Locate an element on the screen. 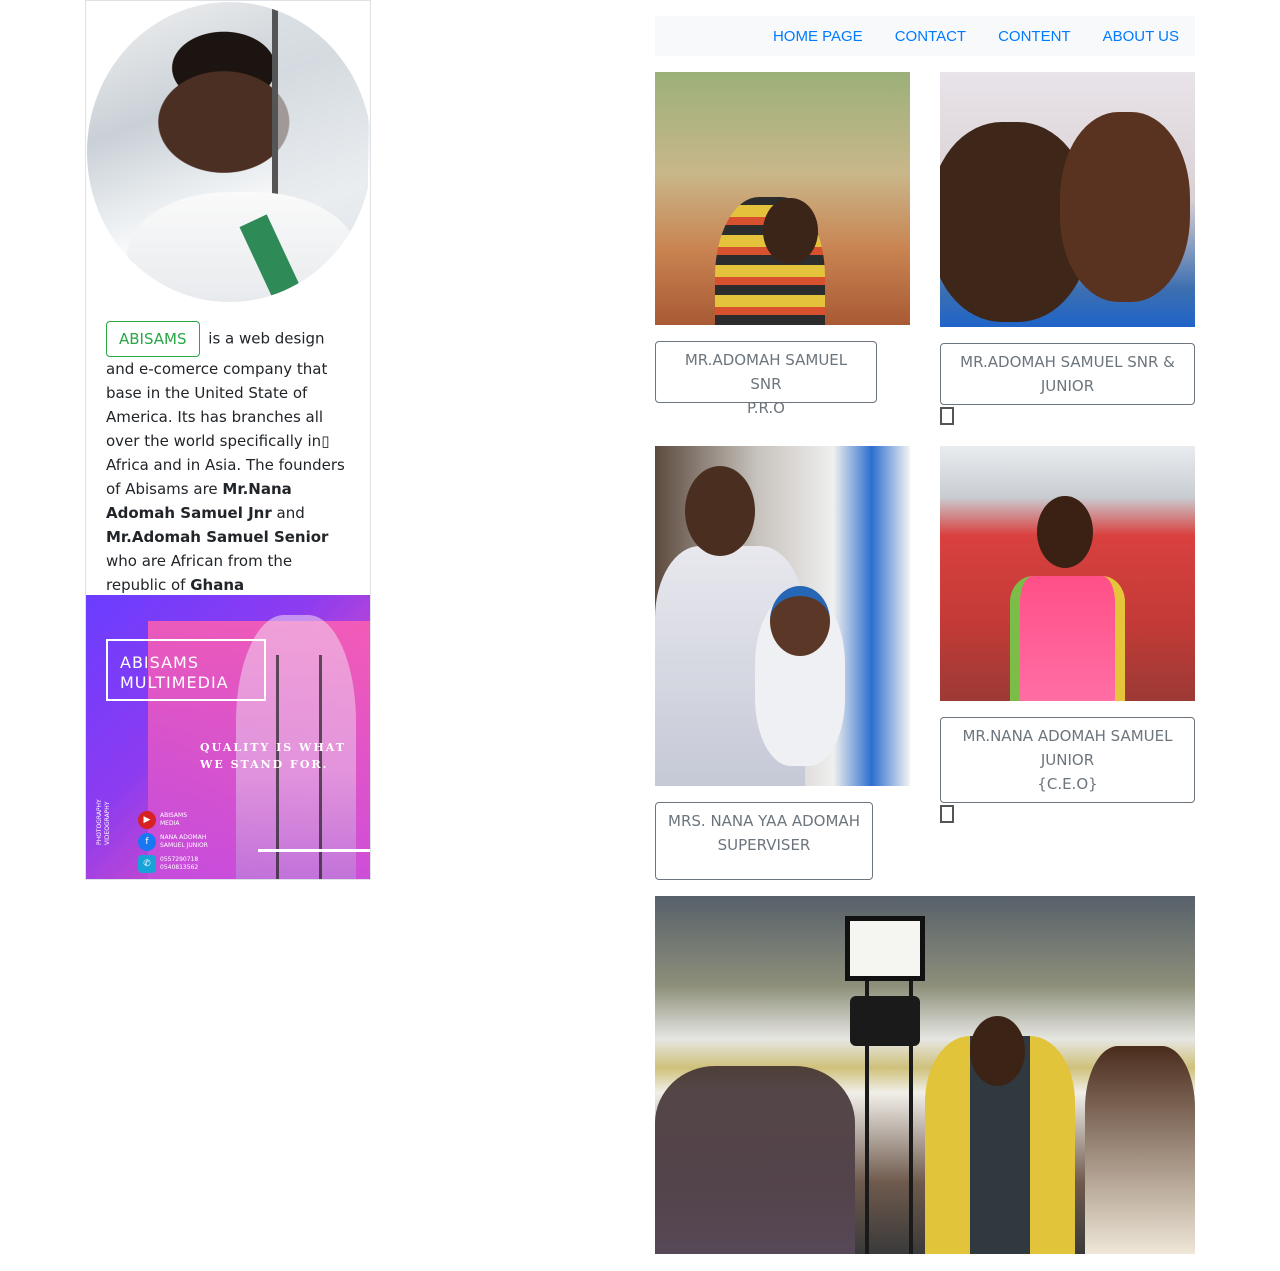  caption-line: MR.ADOMAH SAMUEL SNR & is located at coordinates (1067, 362).